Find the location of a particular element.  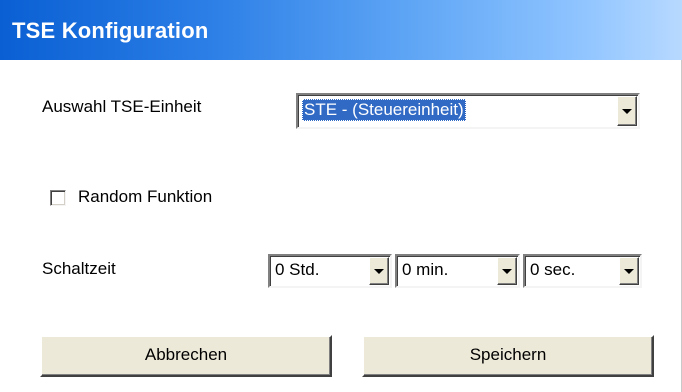

minutes-select: 0 min. is located at coordinates (457, 271).